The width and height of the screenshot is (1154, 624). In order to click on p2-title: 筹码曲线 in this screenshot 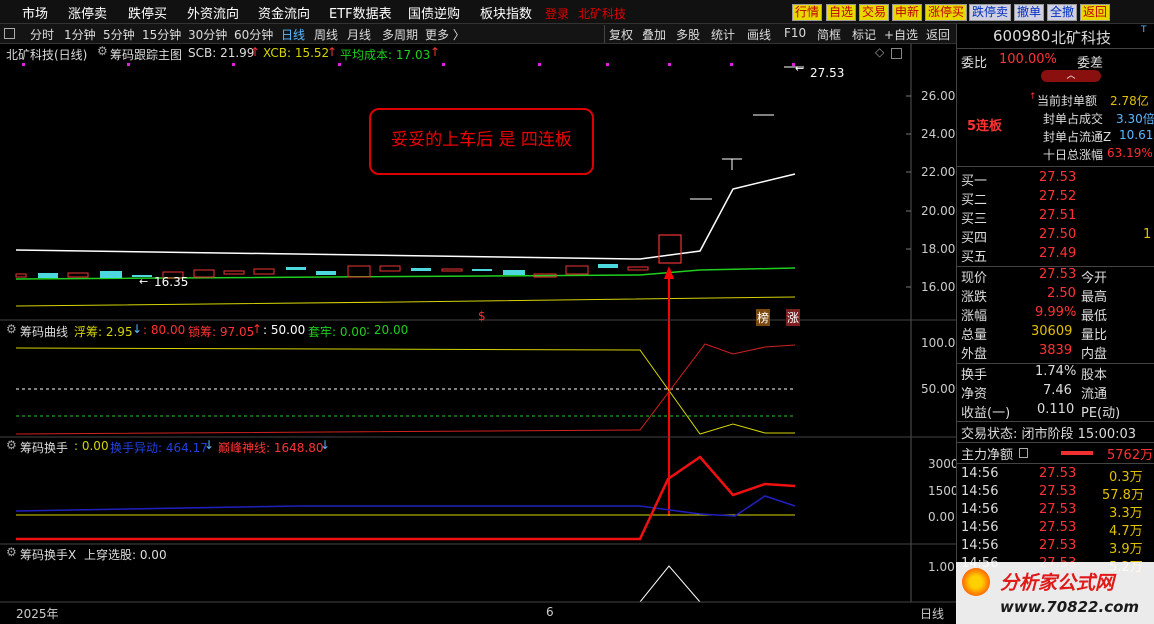, I will do `click(44, 331)`.